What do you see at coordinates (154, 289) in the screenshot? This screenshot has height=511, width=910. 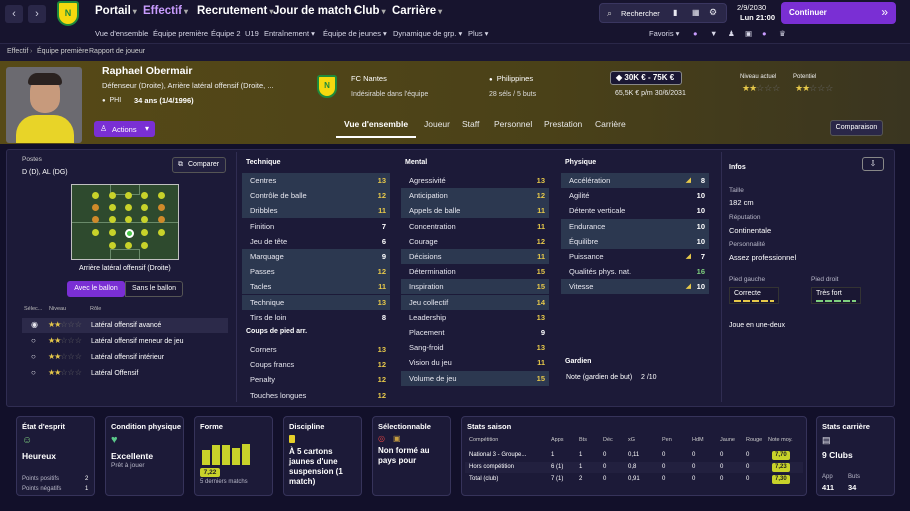 I see `without-ball-toggle: Sans le ballon` at bounding box center [154, 289].